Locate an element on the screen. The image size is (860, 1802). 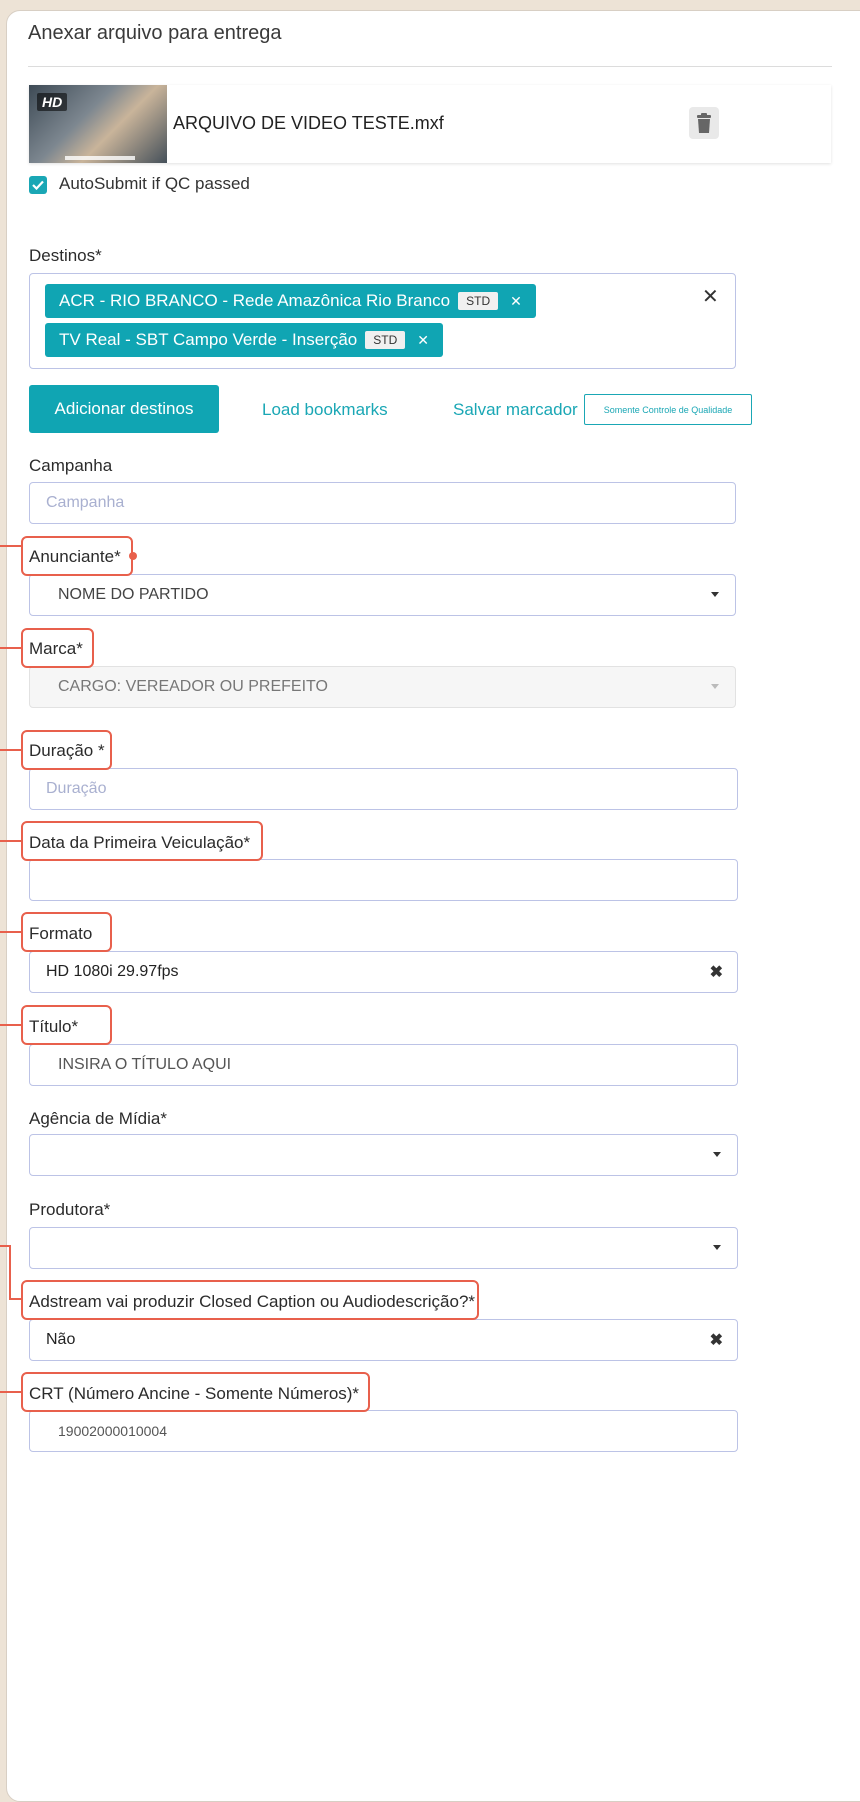
agencia-label: Agência de Mídia* is located at coordinates (98, 1118).